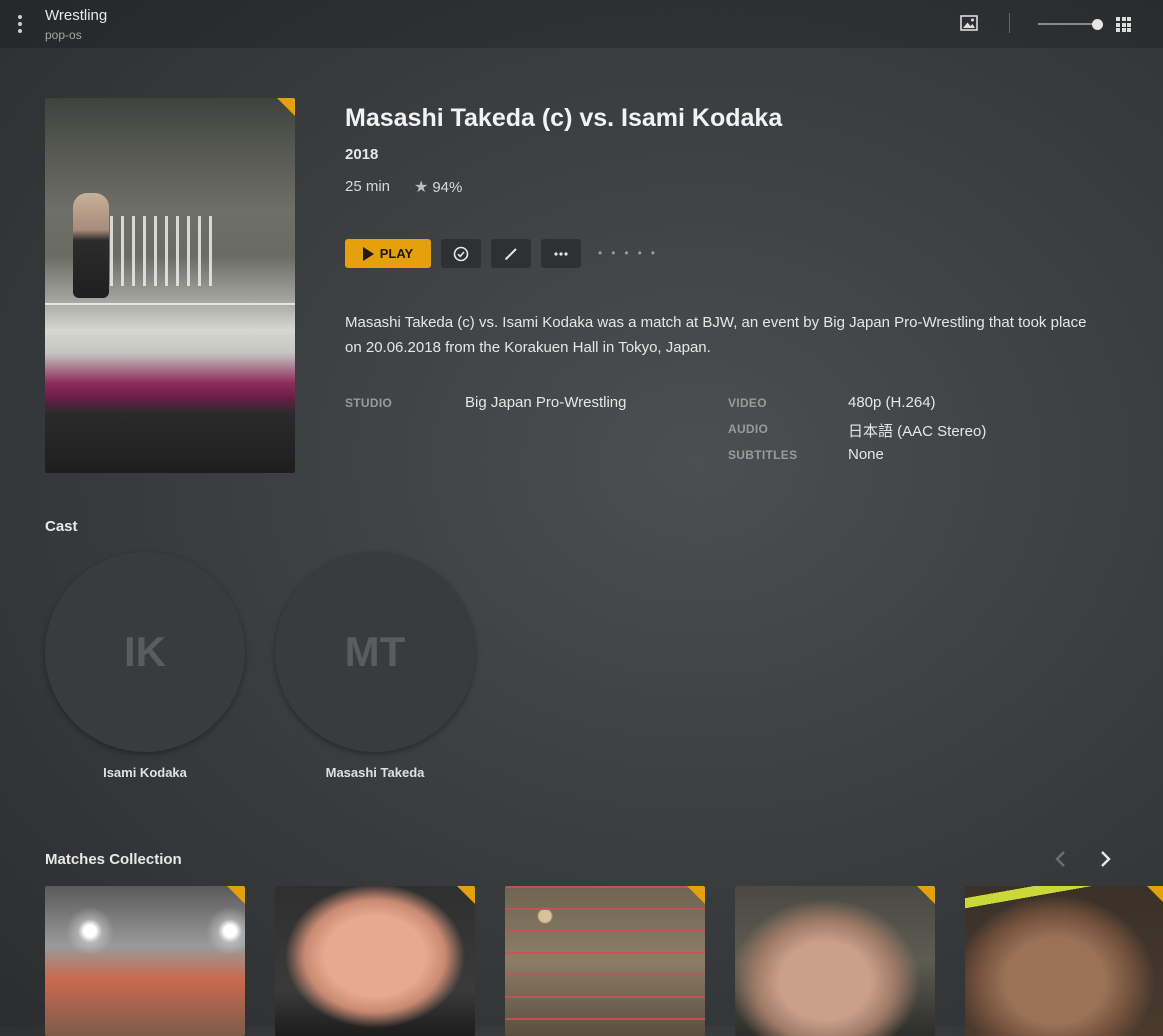  Describe the element at coordinates (748, 429) in the screenshot. I see `audio-label: AUDIO` at that location.